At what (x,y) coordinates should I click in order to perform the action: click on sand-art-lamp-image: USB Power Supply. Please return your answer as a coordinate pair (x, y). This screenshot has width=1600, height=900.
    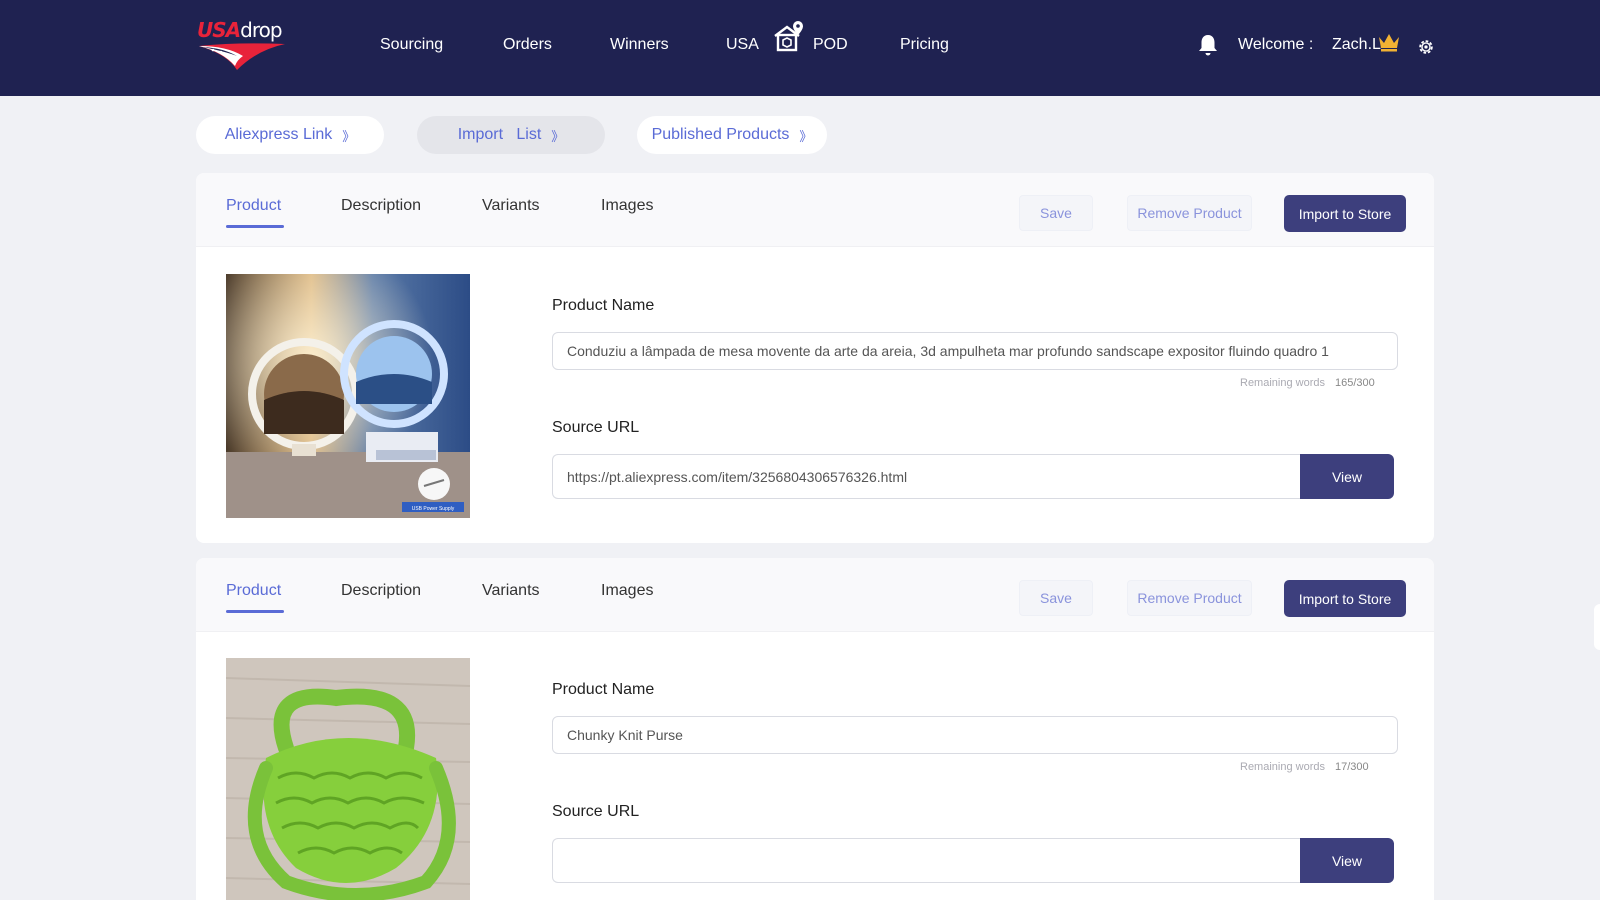
    Looking at the image, I should click on (348, 396).